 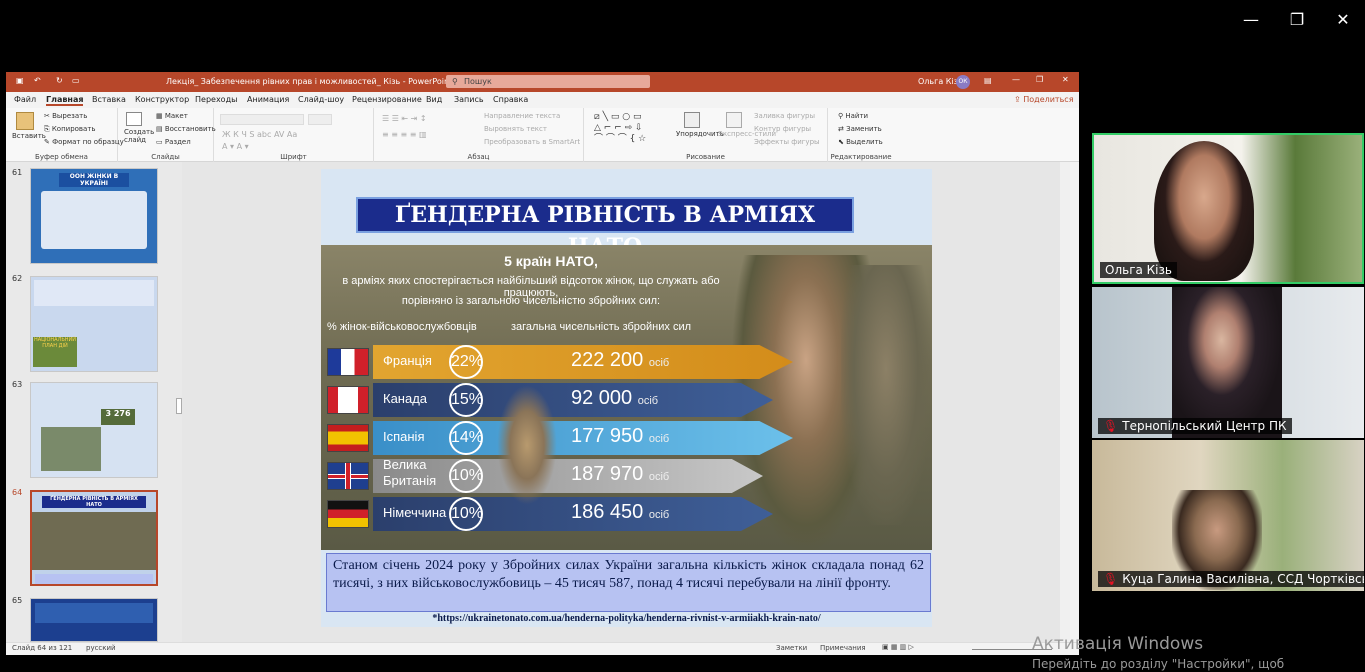 I want to click on tab-transitions: Переходы, so click(x=216, y=99).